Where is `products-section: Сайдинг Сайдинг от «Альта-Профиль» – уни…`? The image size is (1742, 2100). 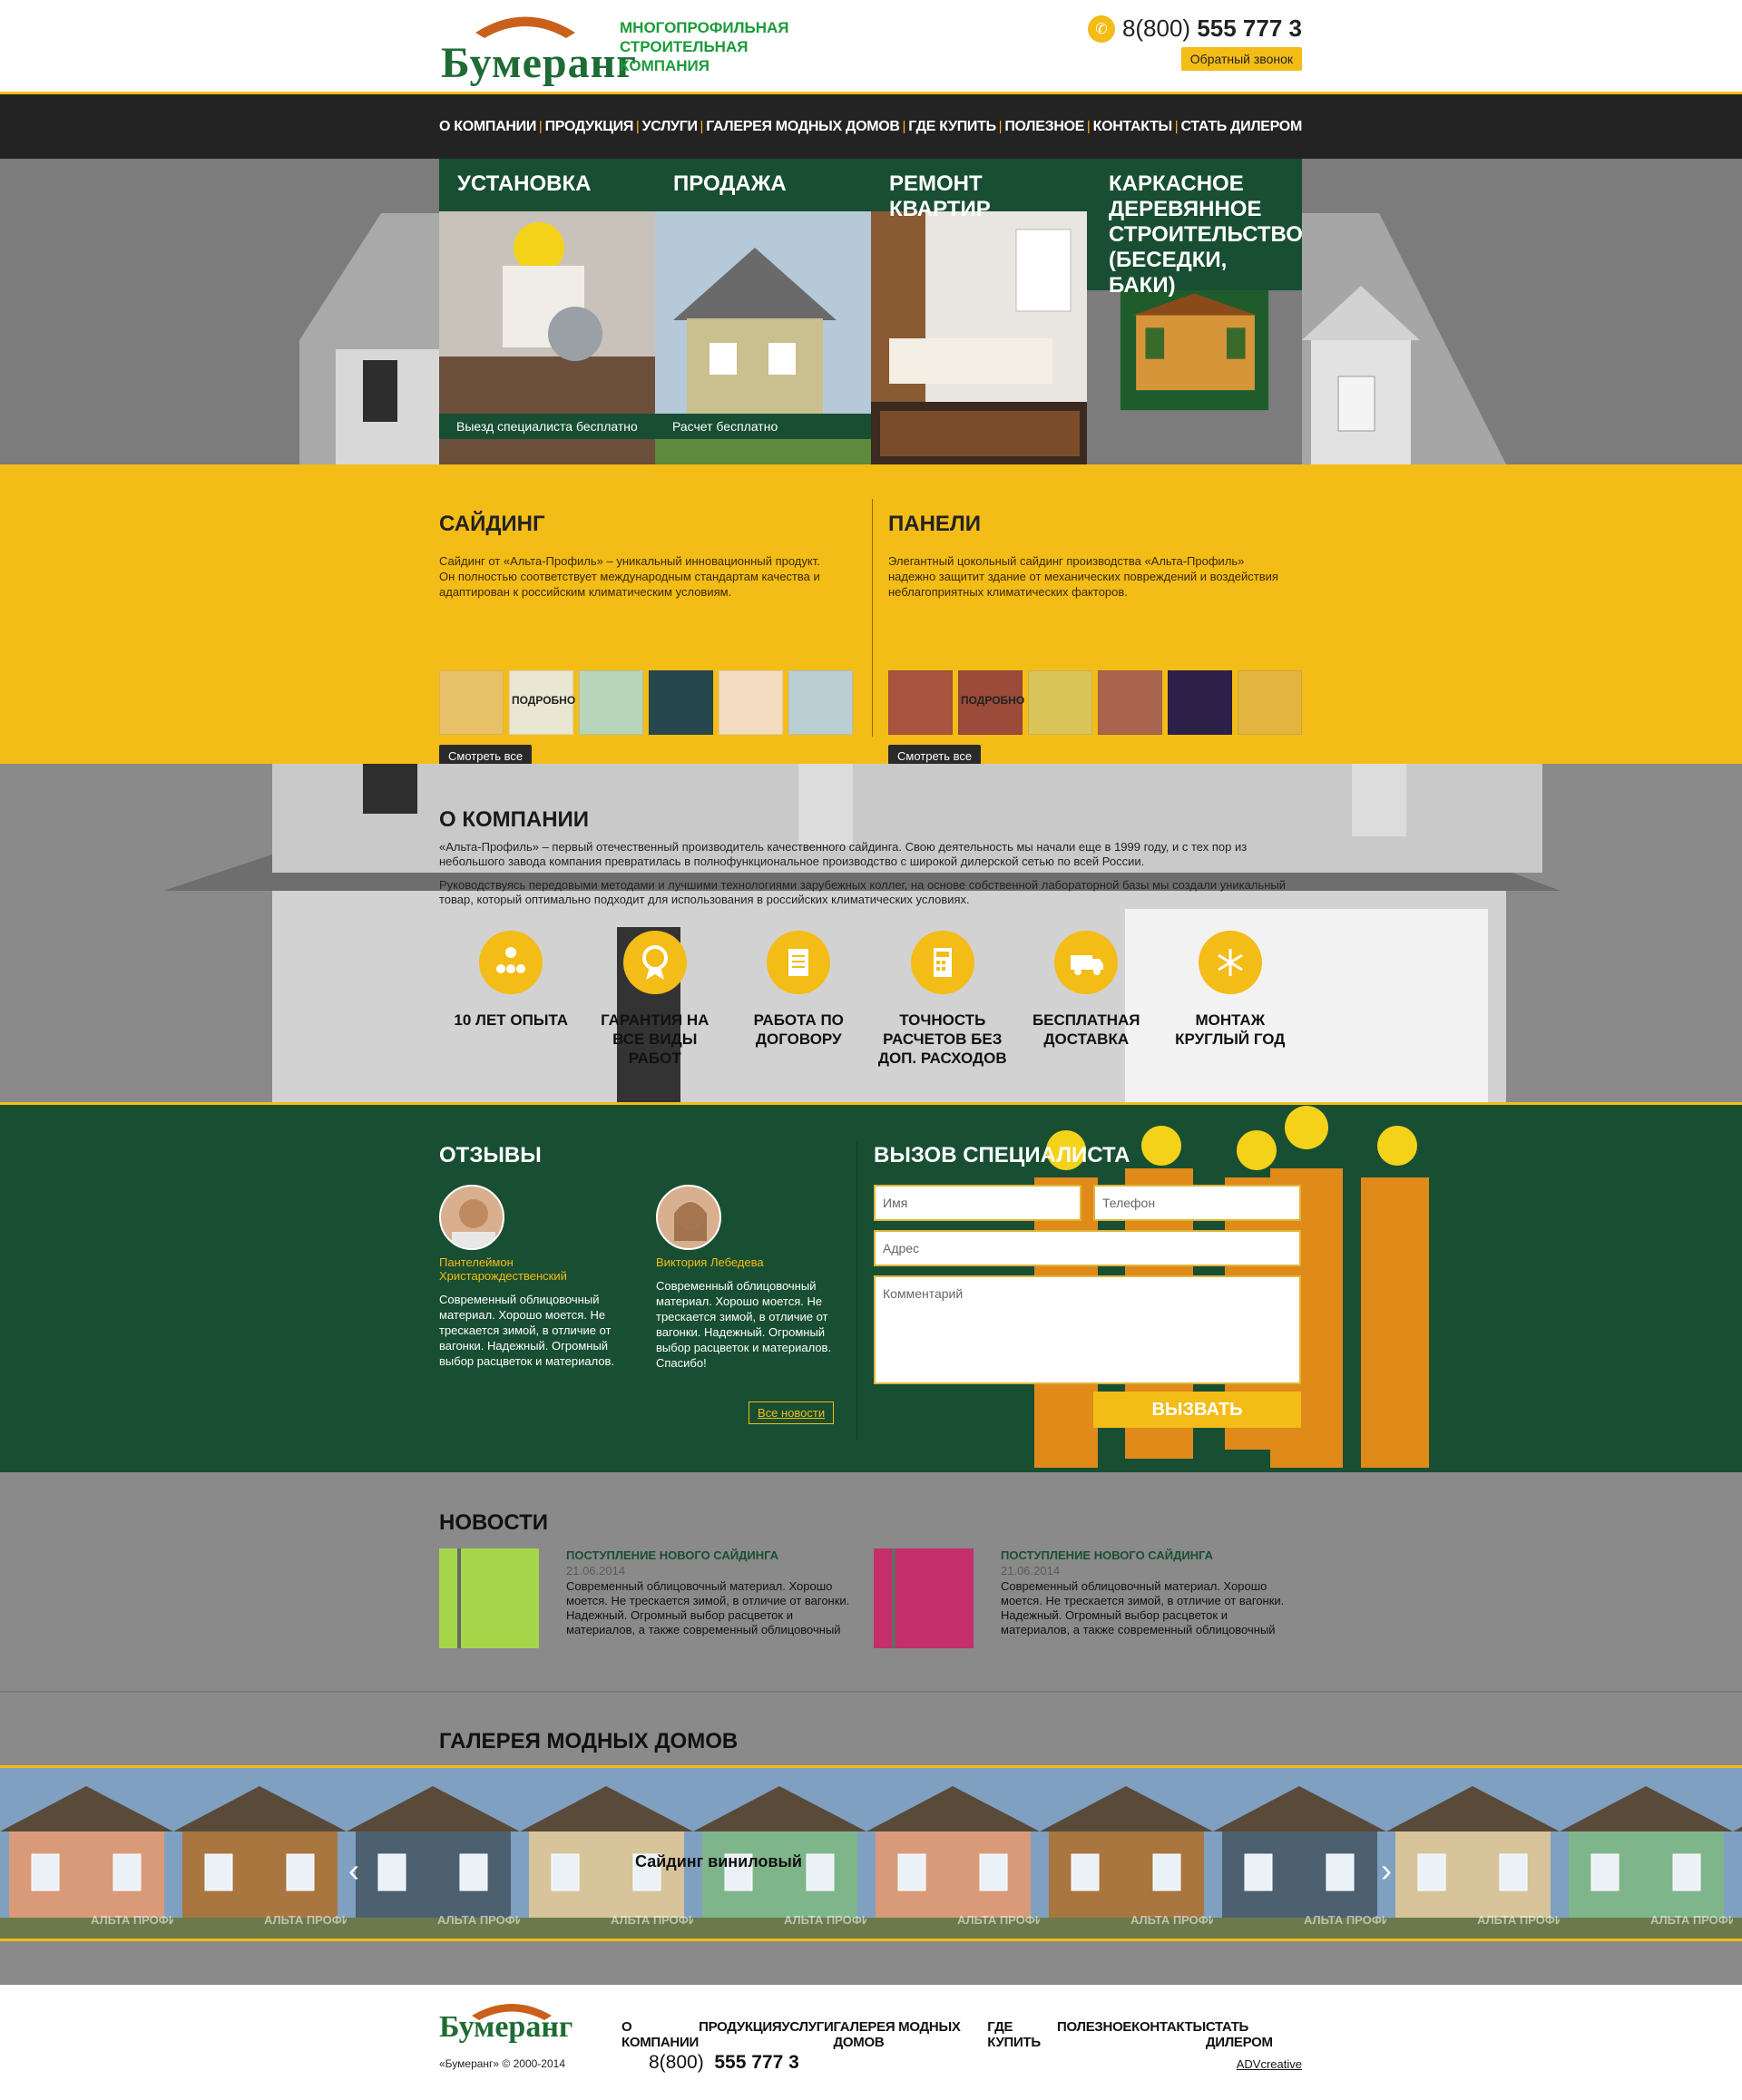
products-section: Сайдинг Сайдинг от «Альта-Профиль» – уни… is located at coordinates (871, 615).